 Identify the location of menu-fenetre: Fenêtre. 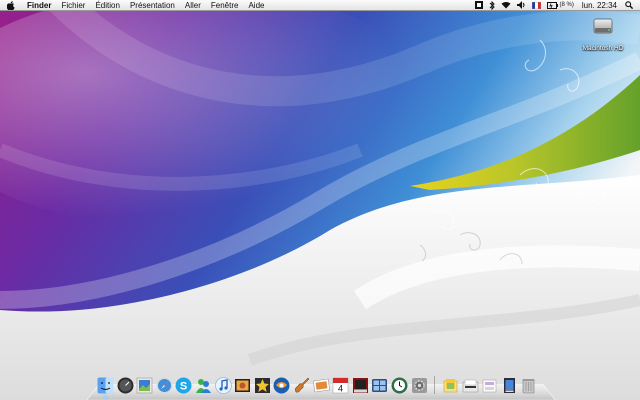
(225, 5).